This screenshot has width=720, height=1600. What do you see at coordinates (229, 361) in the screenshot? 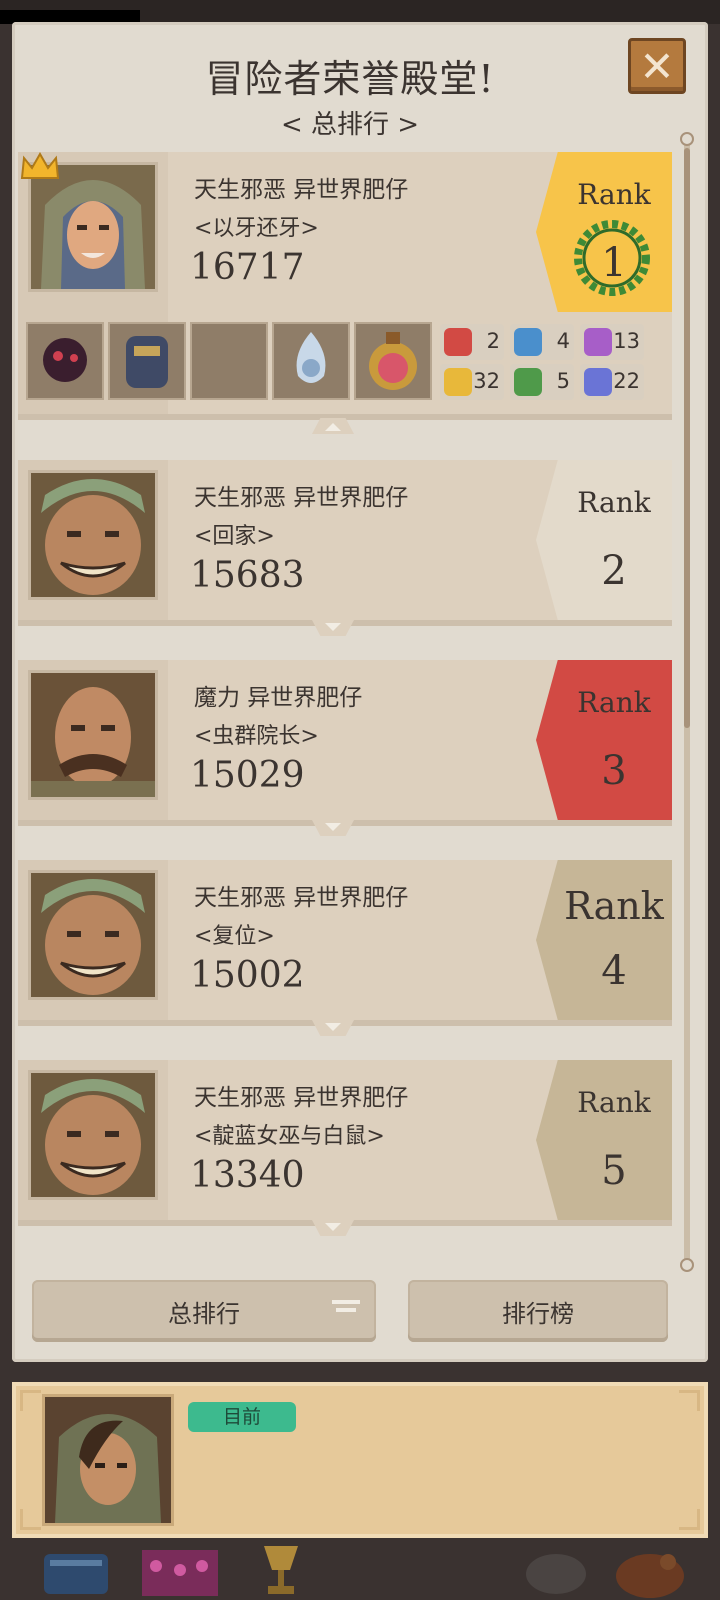
I see `equipment-slot-empty` at bounding box center [229, 361].